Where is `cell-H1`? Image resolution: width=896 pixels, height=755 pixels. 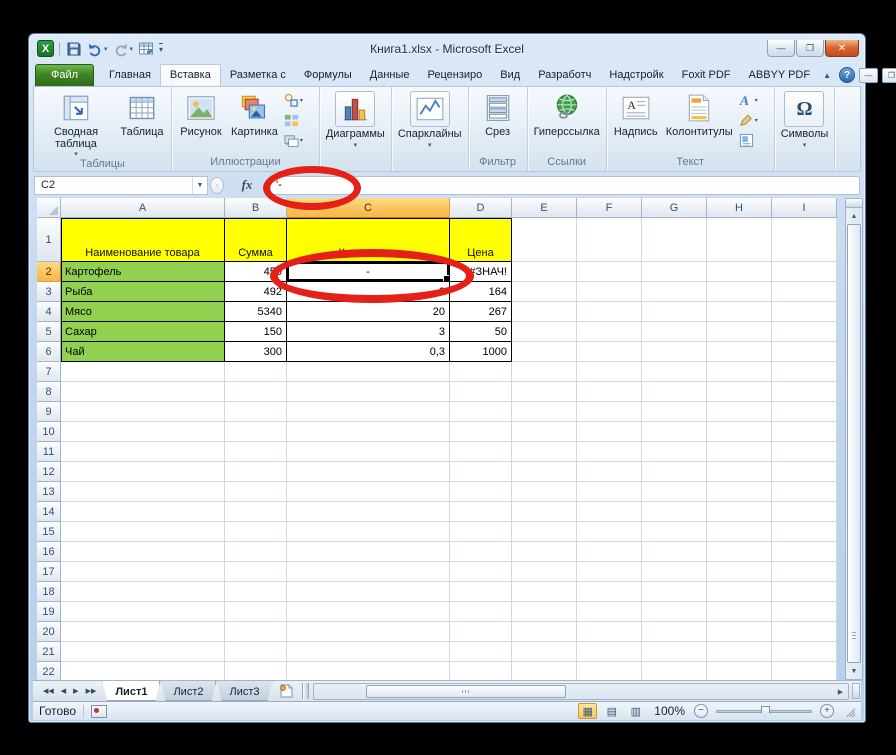
cell-H1 is located at coordinates (739, 240).